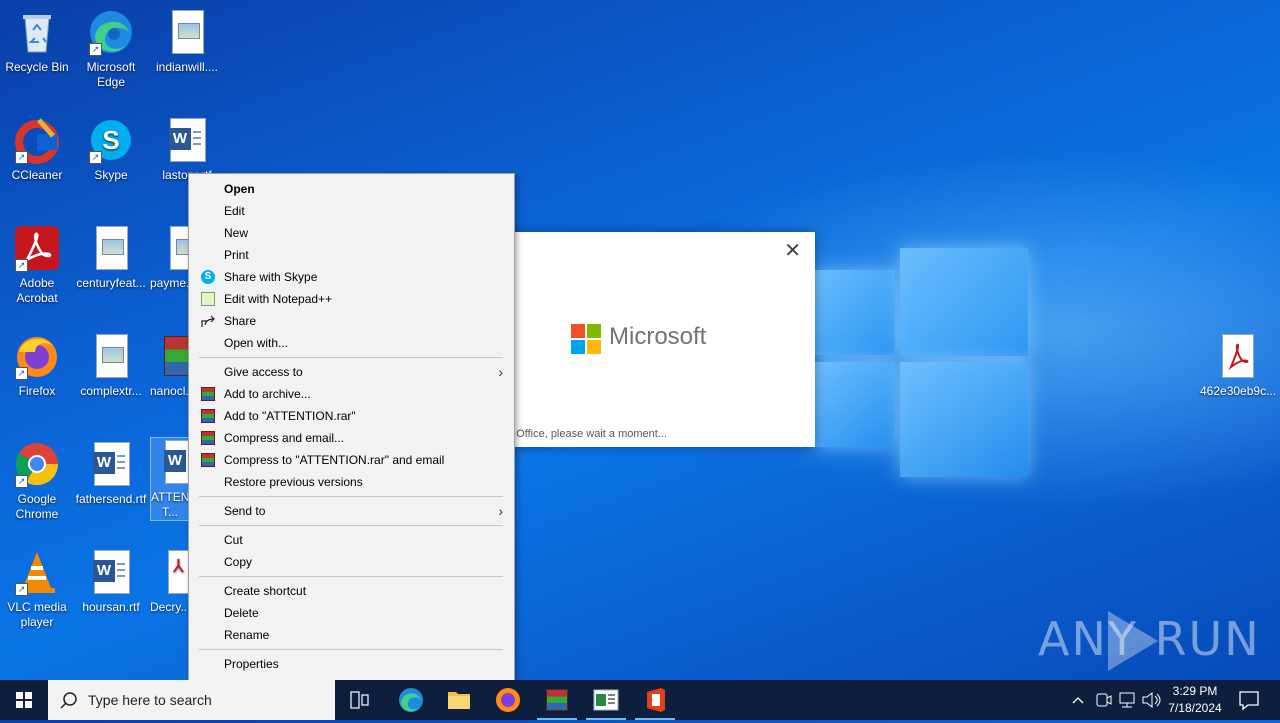  I want to click on firefox-icon, so click(508, 700).